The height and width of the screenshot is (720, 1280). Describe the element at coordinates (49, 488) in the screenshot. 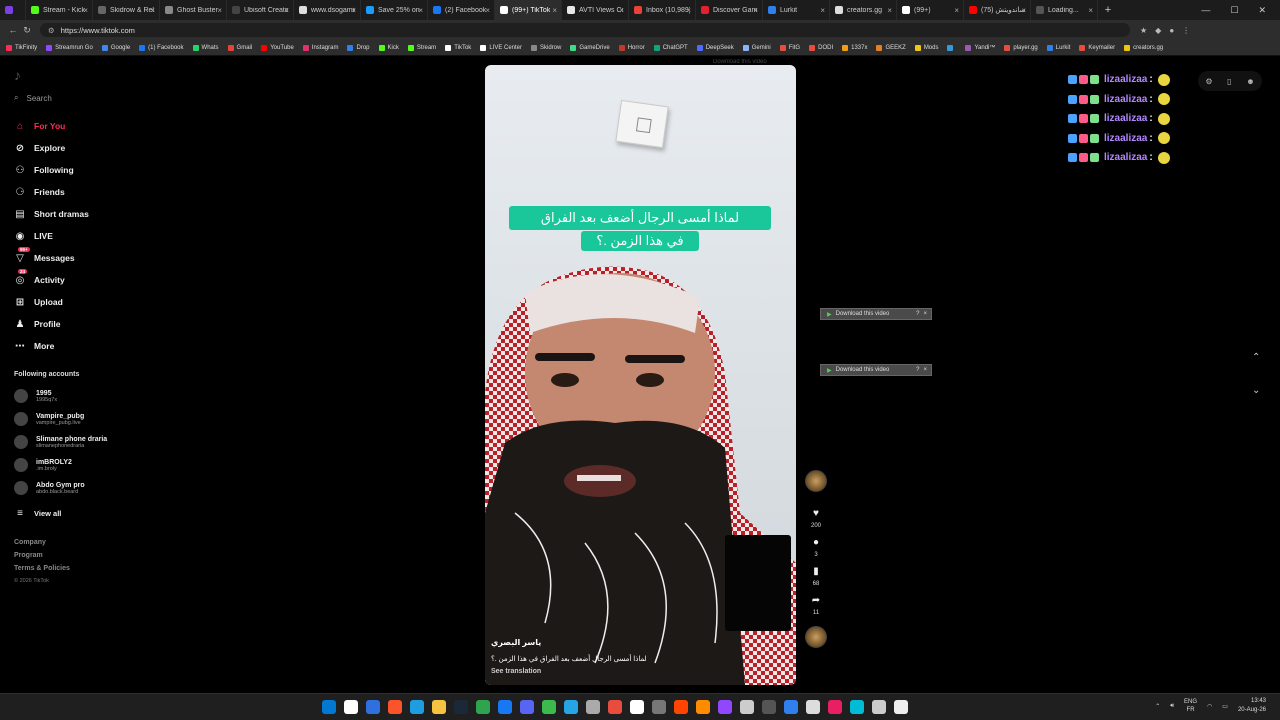

I see `following-account: Abdo Gym pro abdo.black.beard` at that location.